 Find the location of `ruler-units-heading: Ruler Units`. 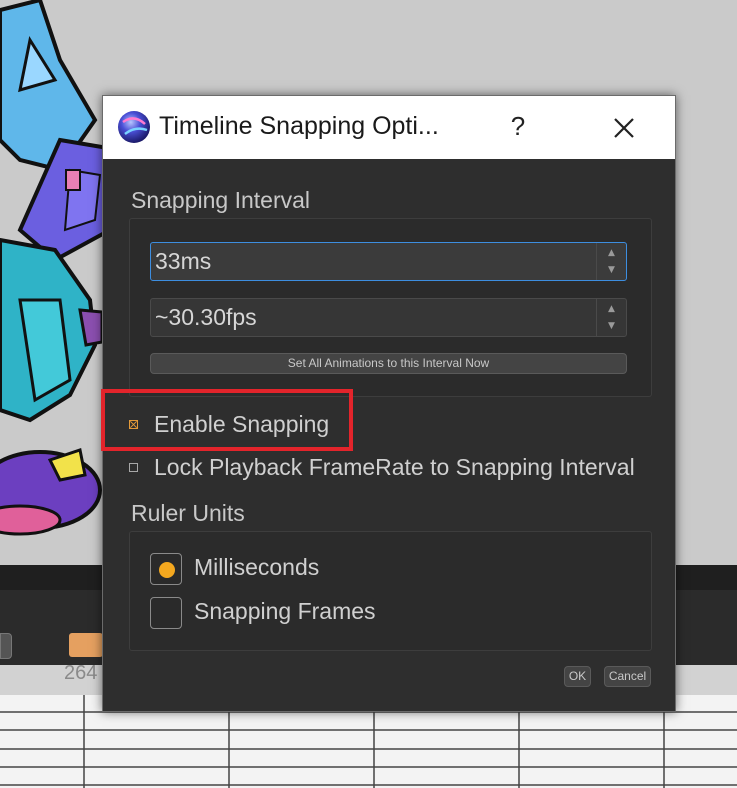

ruler-units-heading: Ruler Units is located at coordinates (188, 513).